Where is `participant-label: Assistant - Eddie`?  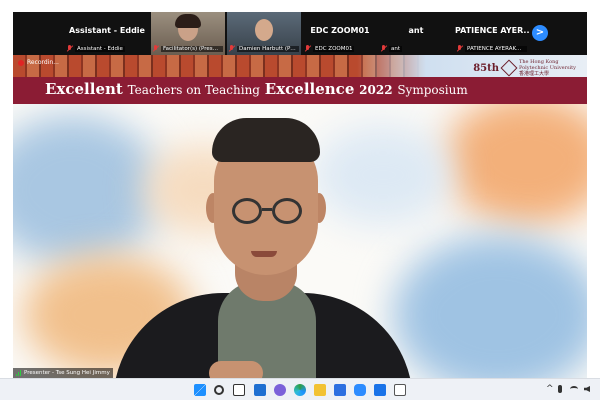
participant-label: Assistant - Eddie is located at coordinates (100, 48).